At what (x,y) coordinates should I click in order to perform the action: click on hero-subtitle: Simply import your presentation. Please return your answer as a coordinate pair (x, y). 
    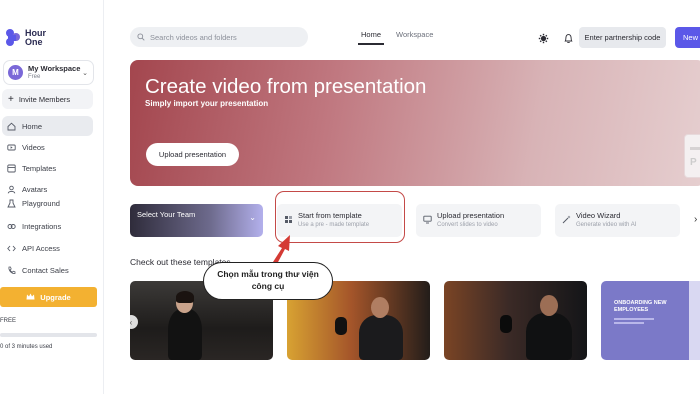
    Looking at the image, I should click on (207, 103).